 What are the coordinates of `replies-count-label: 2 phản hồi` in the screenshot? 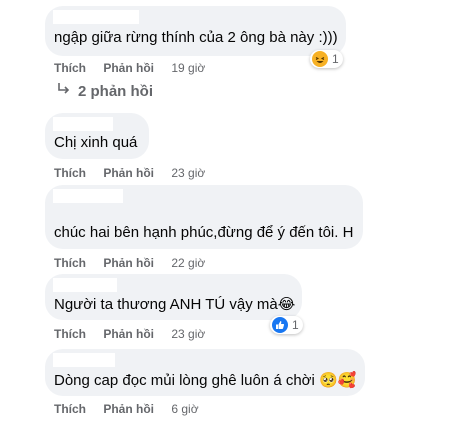 It's located at (115, 91).